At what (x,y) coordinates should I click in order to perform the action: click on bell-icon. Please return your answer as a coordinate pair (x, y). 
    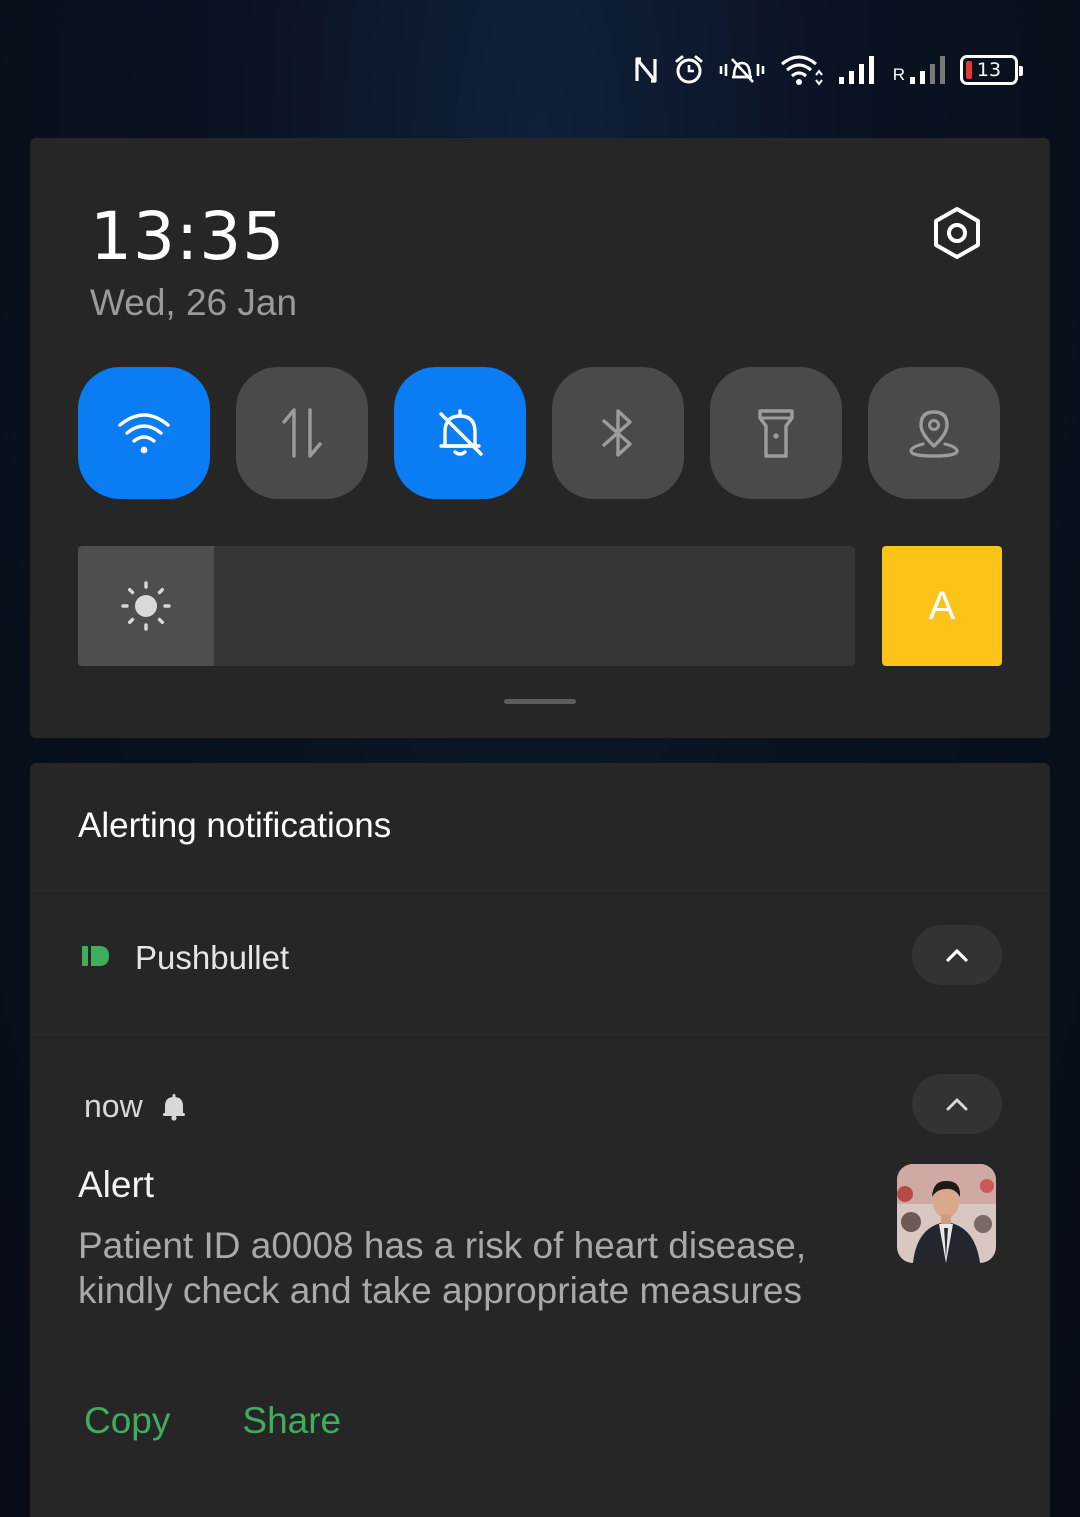
    Looking at the image, I should click on (173, 1107).